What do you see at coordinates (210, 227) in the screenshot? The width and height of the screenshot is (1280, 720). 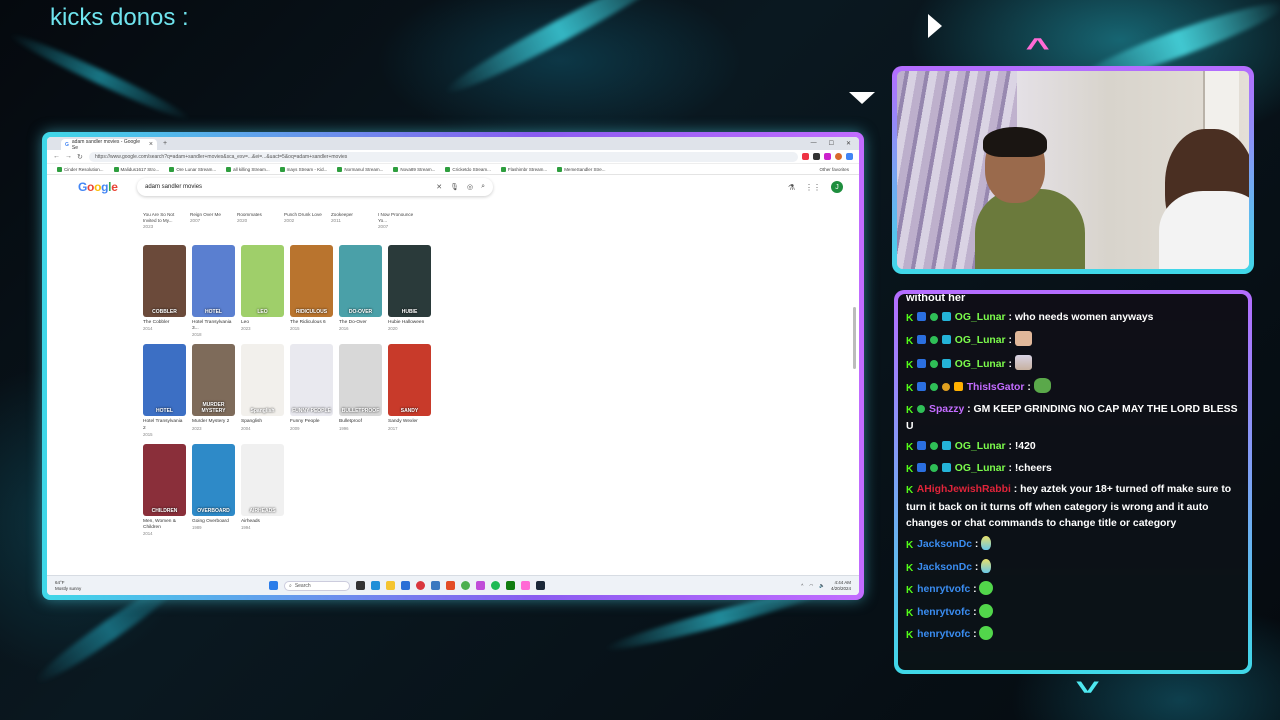 I see `movie-caption: Reign Over Me 2007` at bounding box center [210, 227].